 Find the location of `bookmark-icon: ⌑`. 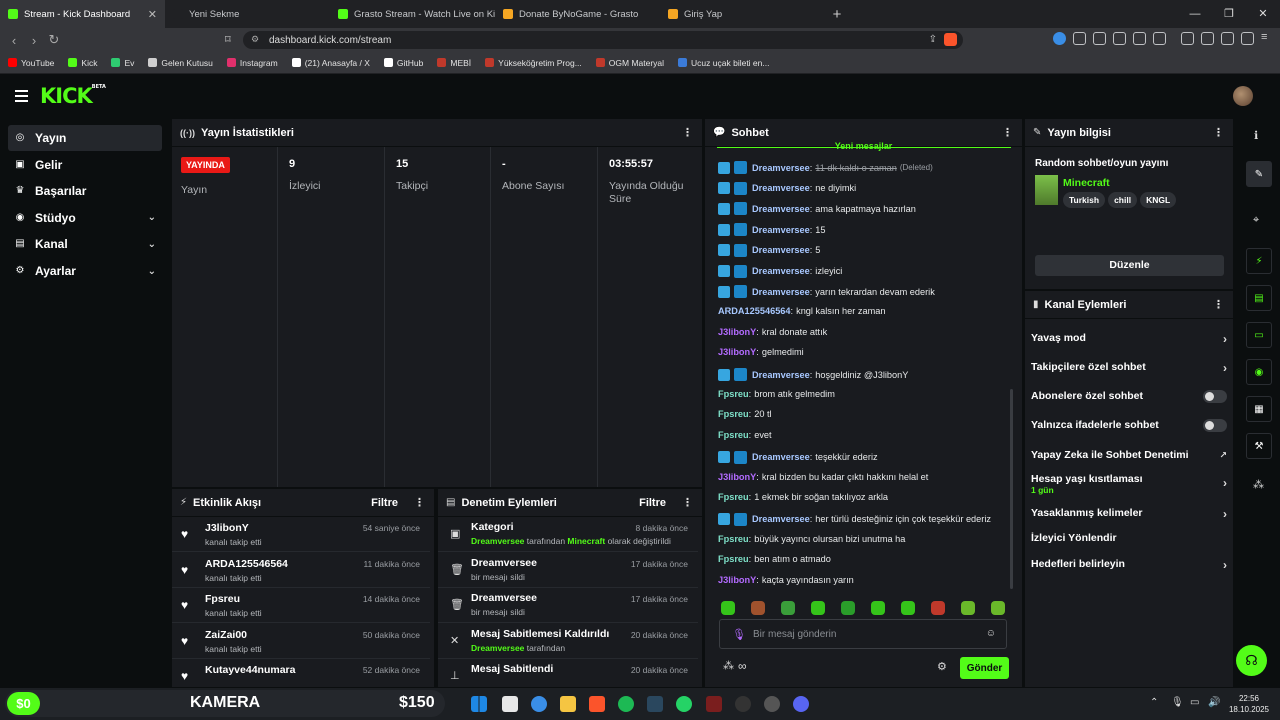

bookmark-icon: ⌑ is located at coordinates (228, 39).